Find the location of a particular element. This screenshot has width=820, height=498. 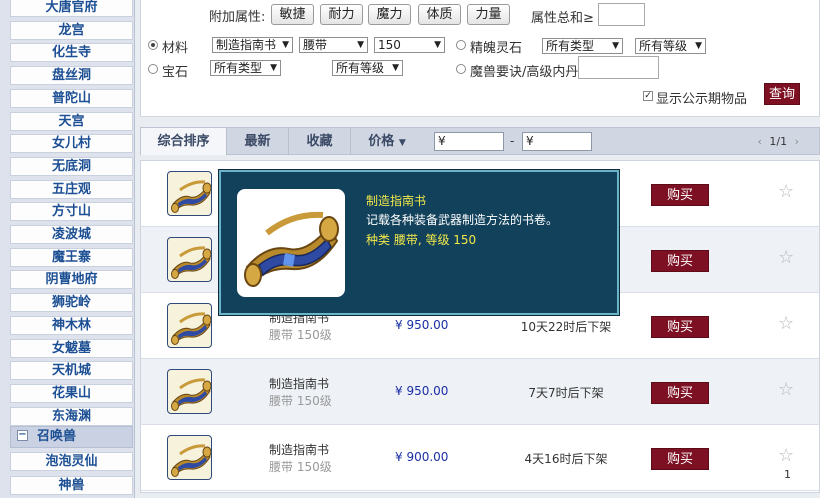

tab-comprehensive: 综合排序 is located at coordinates (184, 141).